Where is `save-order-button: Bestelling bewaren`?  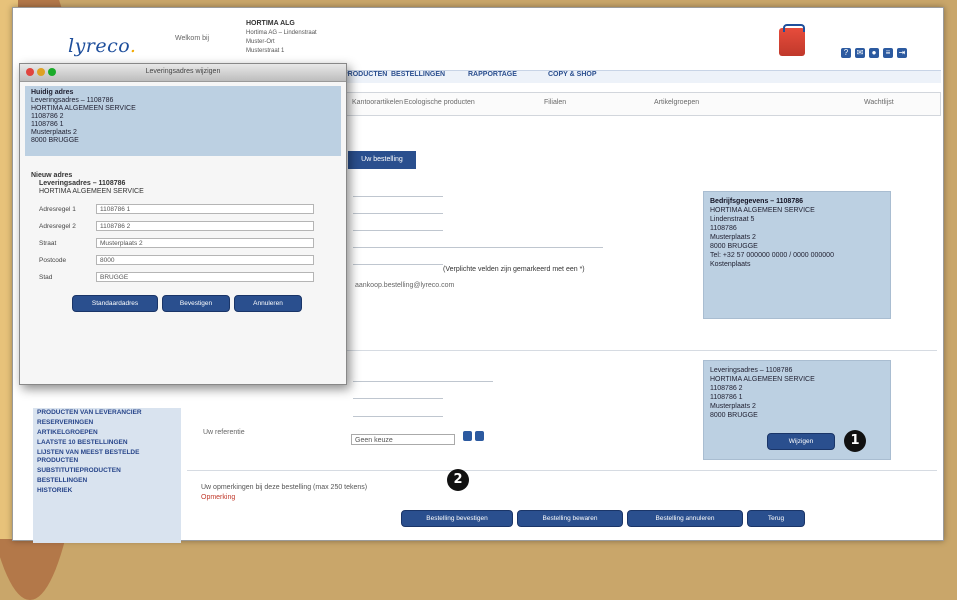
save-order-button: Bestelling bewaren is located at coordinates (570, 518).